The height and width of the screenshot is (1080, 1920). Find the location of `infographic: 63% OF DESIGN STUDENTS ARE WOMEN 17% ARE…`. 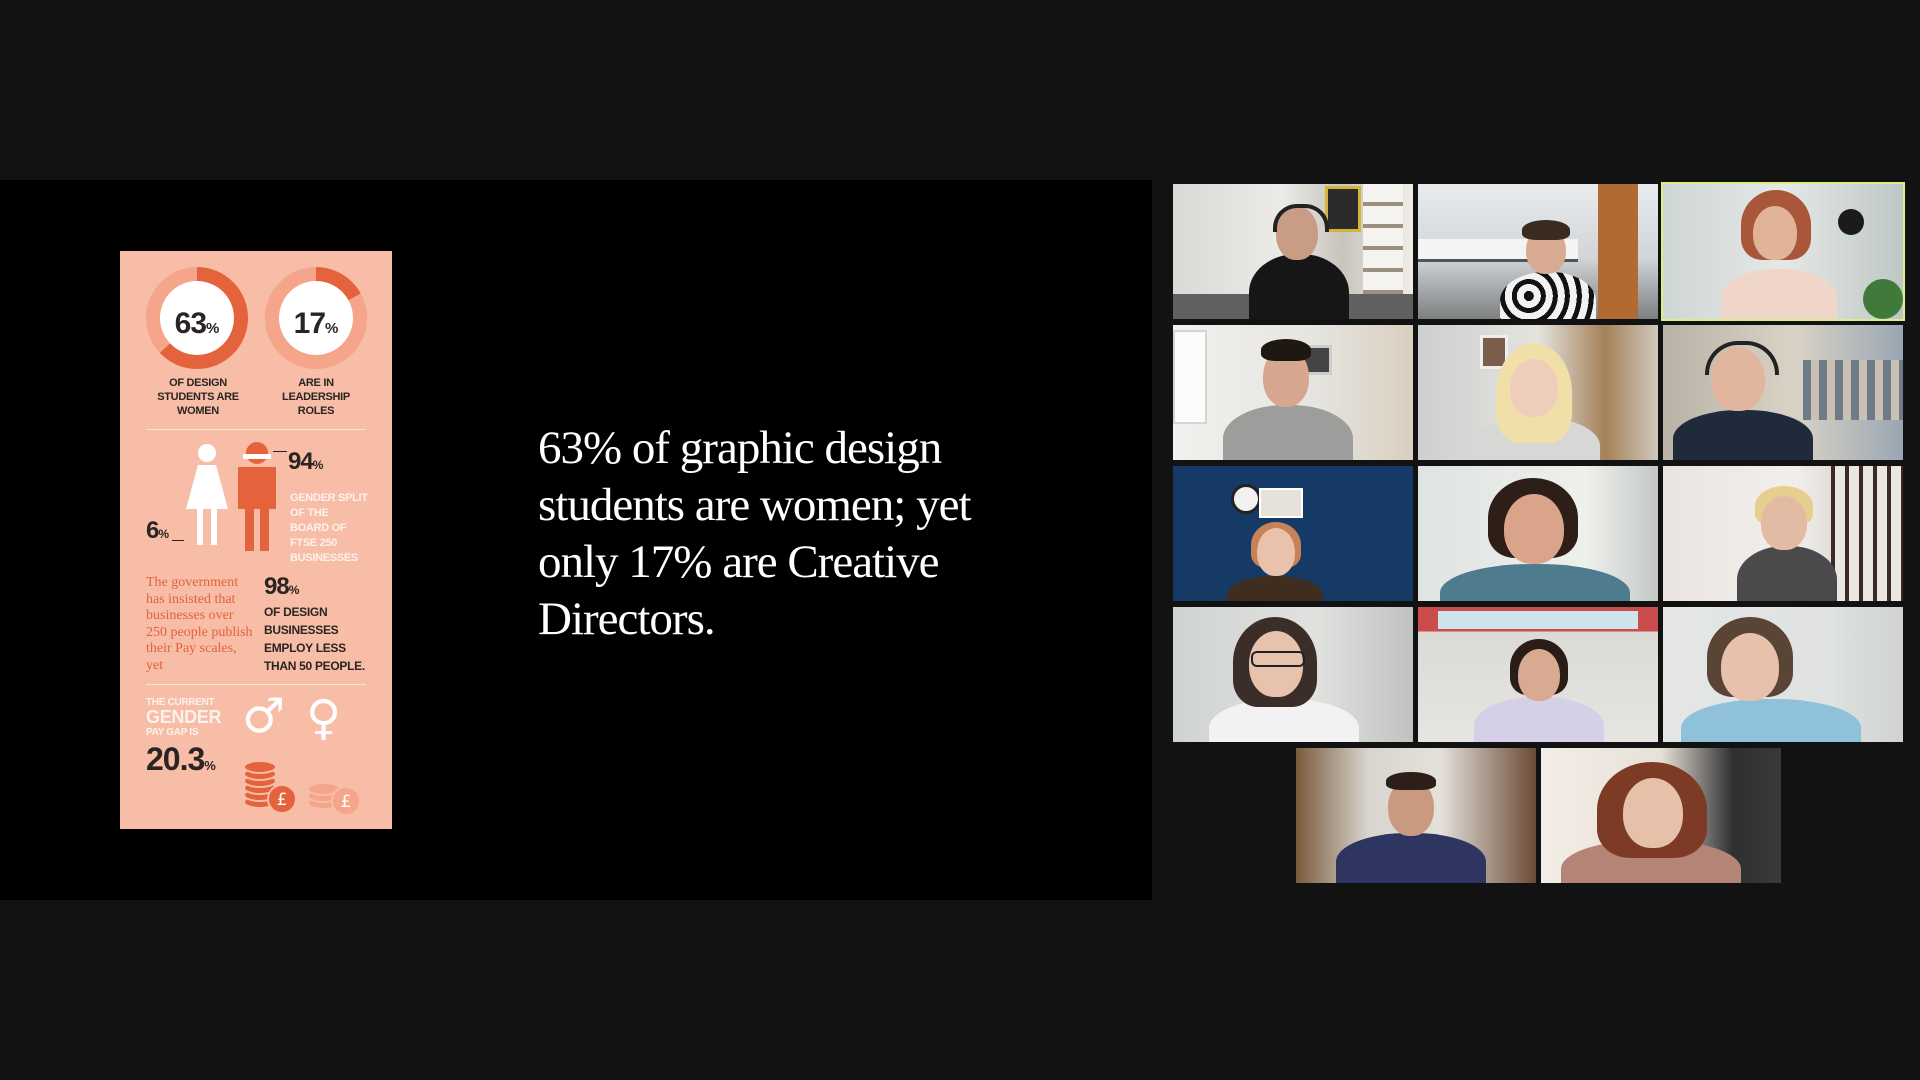

infographic: 63% OF DESIGN STUDENTS ARE WOMEN 17% ARE… is located at coordinates (256, 540).